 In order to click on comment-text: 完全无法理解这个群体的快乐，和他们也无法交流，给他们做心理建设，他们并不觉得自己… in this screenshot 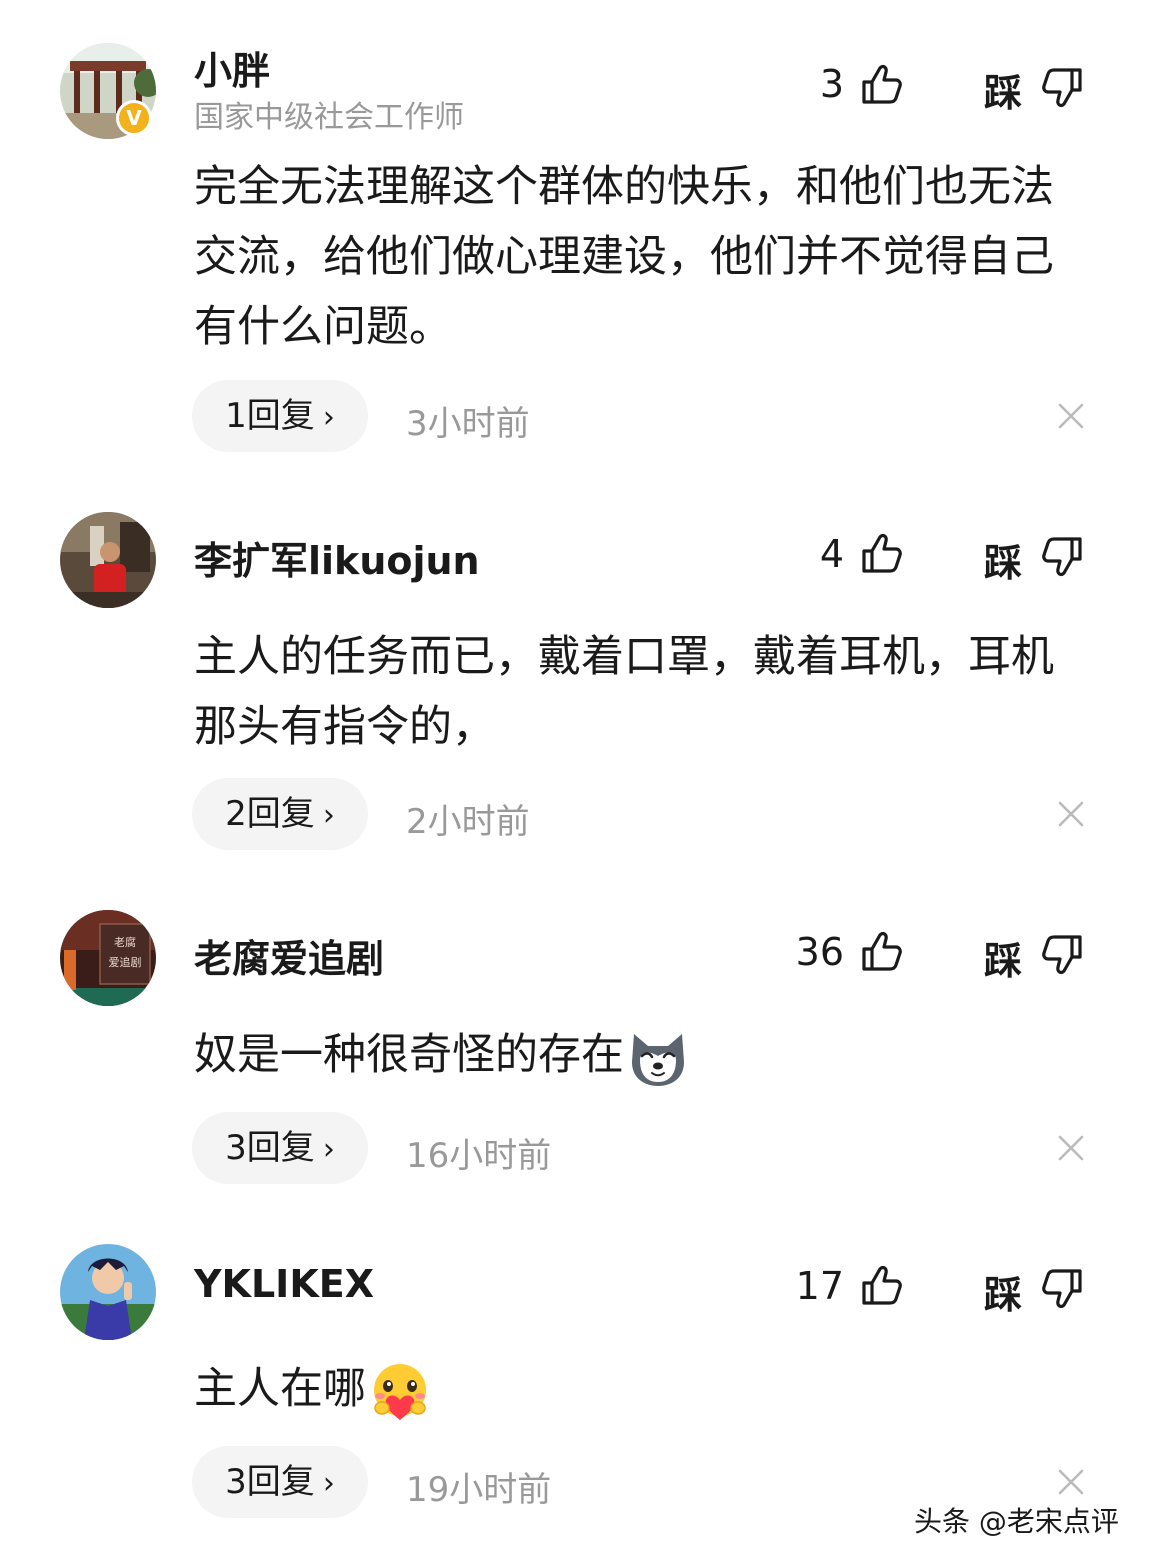, I will do `click(624, 257)`.